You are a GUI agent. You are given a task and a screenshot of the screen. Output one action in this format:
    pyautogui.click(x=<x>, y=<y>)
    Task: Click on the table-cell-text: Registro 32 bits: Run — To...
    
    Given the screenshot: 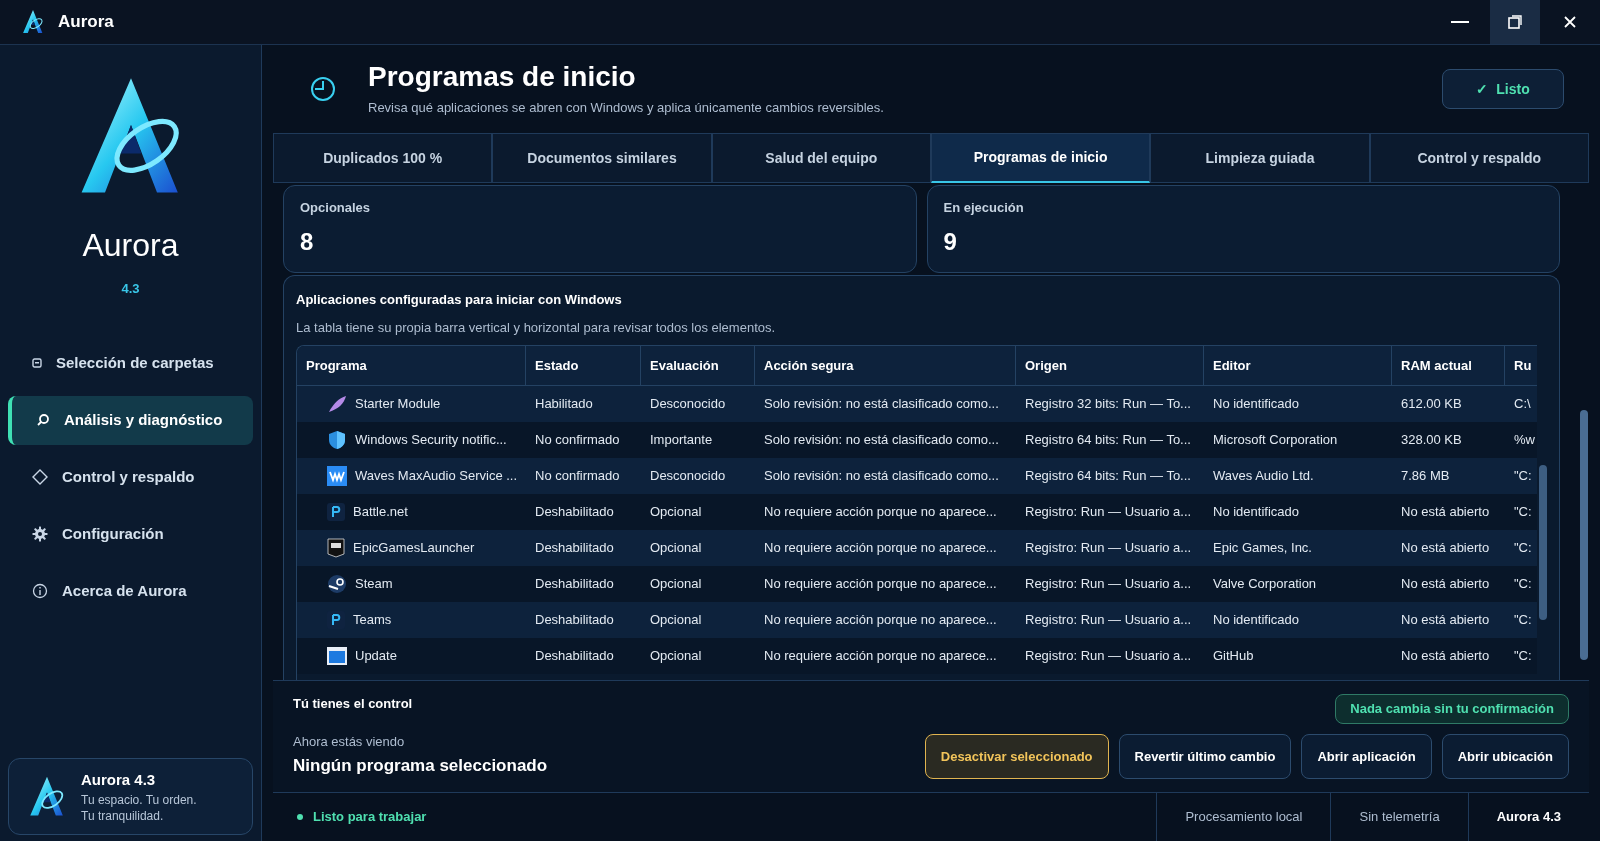 What is the action you would take?
    pyautogui.click(x=1108, y=404)
    